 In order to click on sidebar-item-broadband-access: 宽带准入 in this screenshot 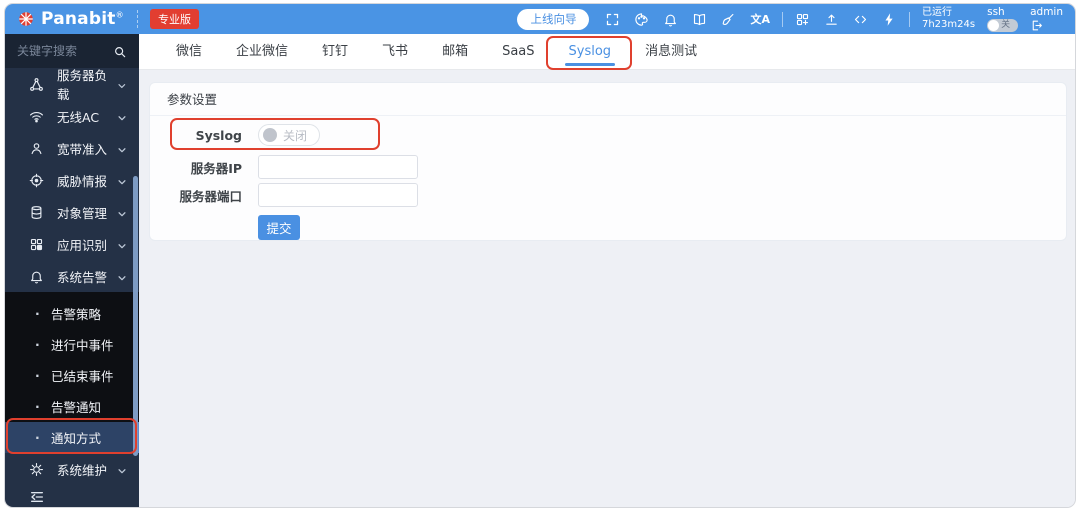, I will do `click(72, 148)`.